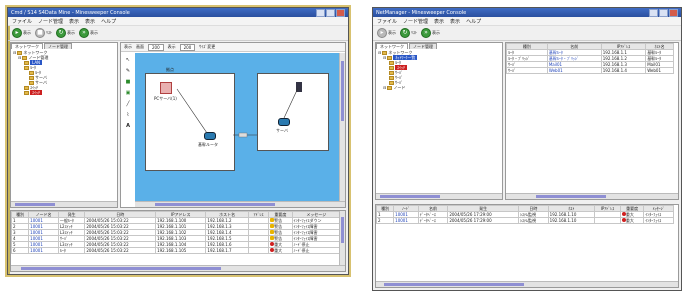 The image size is (690, 297). I want to click on table-cell: 6, so click(20, 250).